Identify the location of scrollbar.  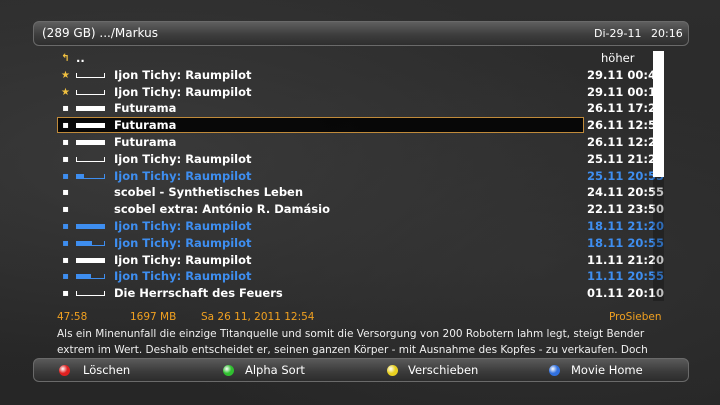
(658, 176).